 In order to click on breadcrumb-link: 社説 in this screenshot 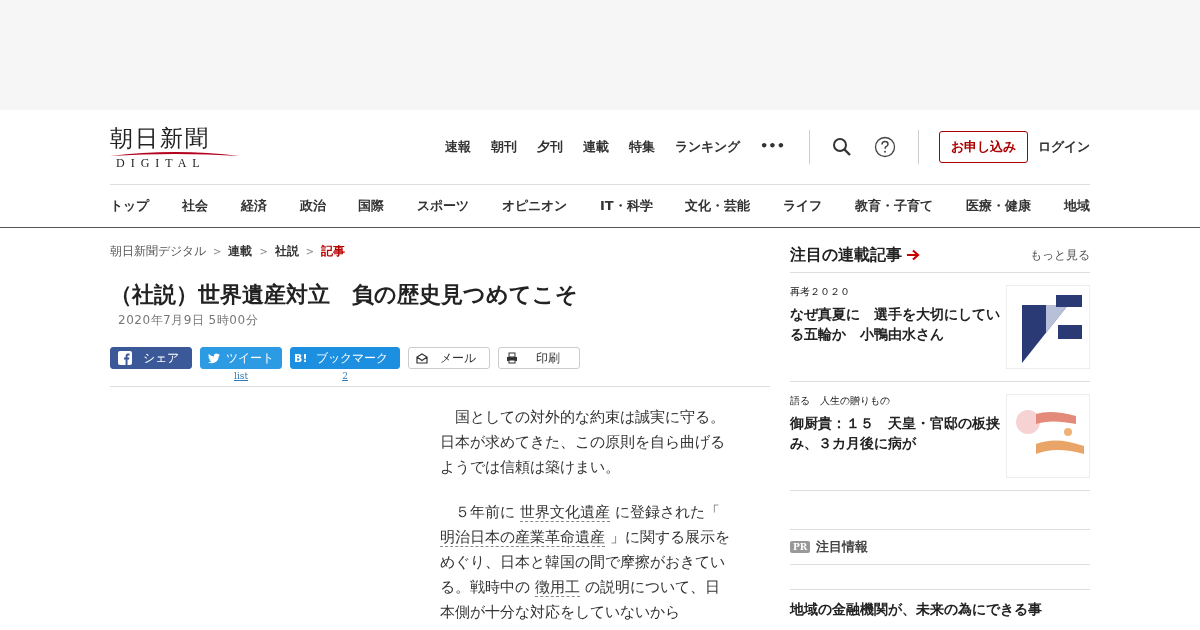, I will do `click(286, 251)`.